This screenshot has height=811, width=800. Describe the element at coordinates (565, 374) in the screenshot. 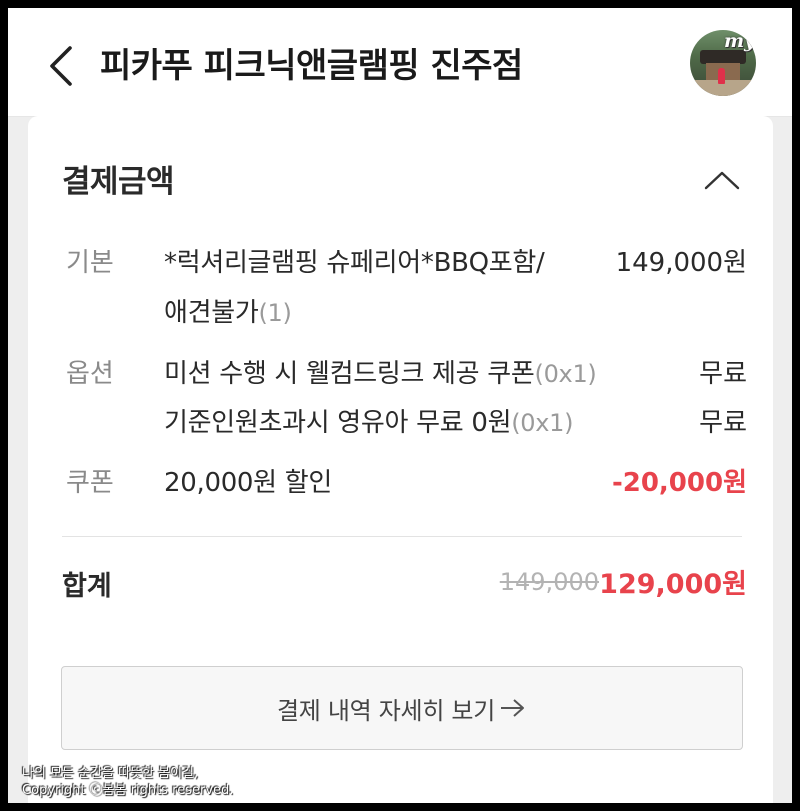

I see `option-1-qty: (0x1)` at that location.